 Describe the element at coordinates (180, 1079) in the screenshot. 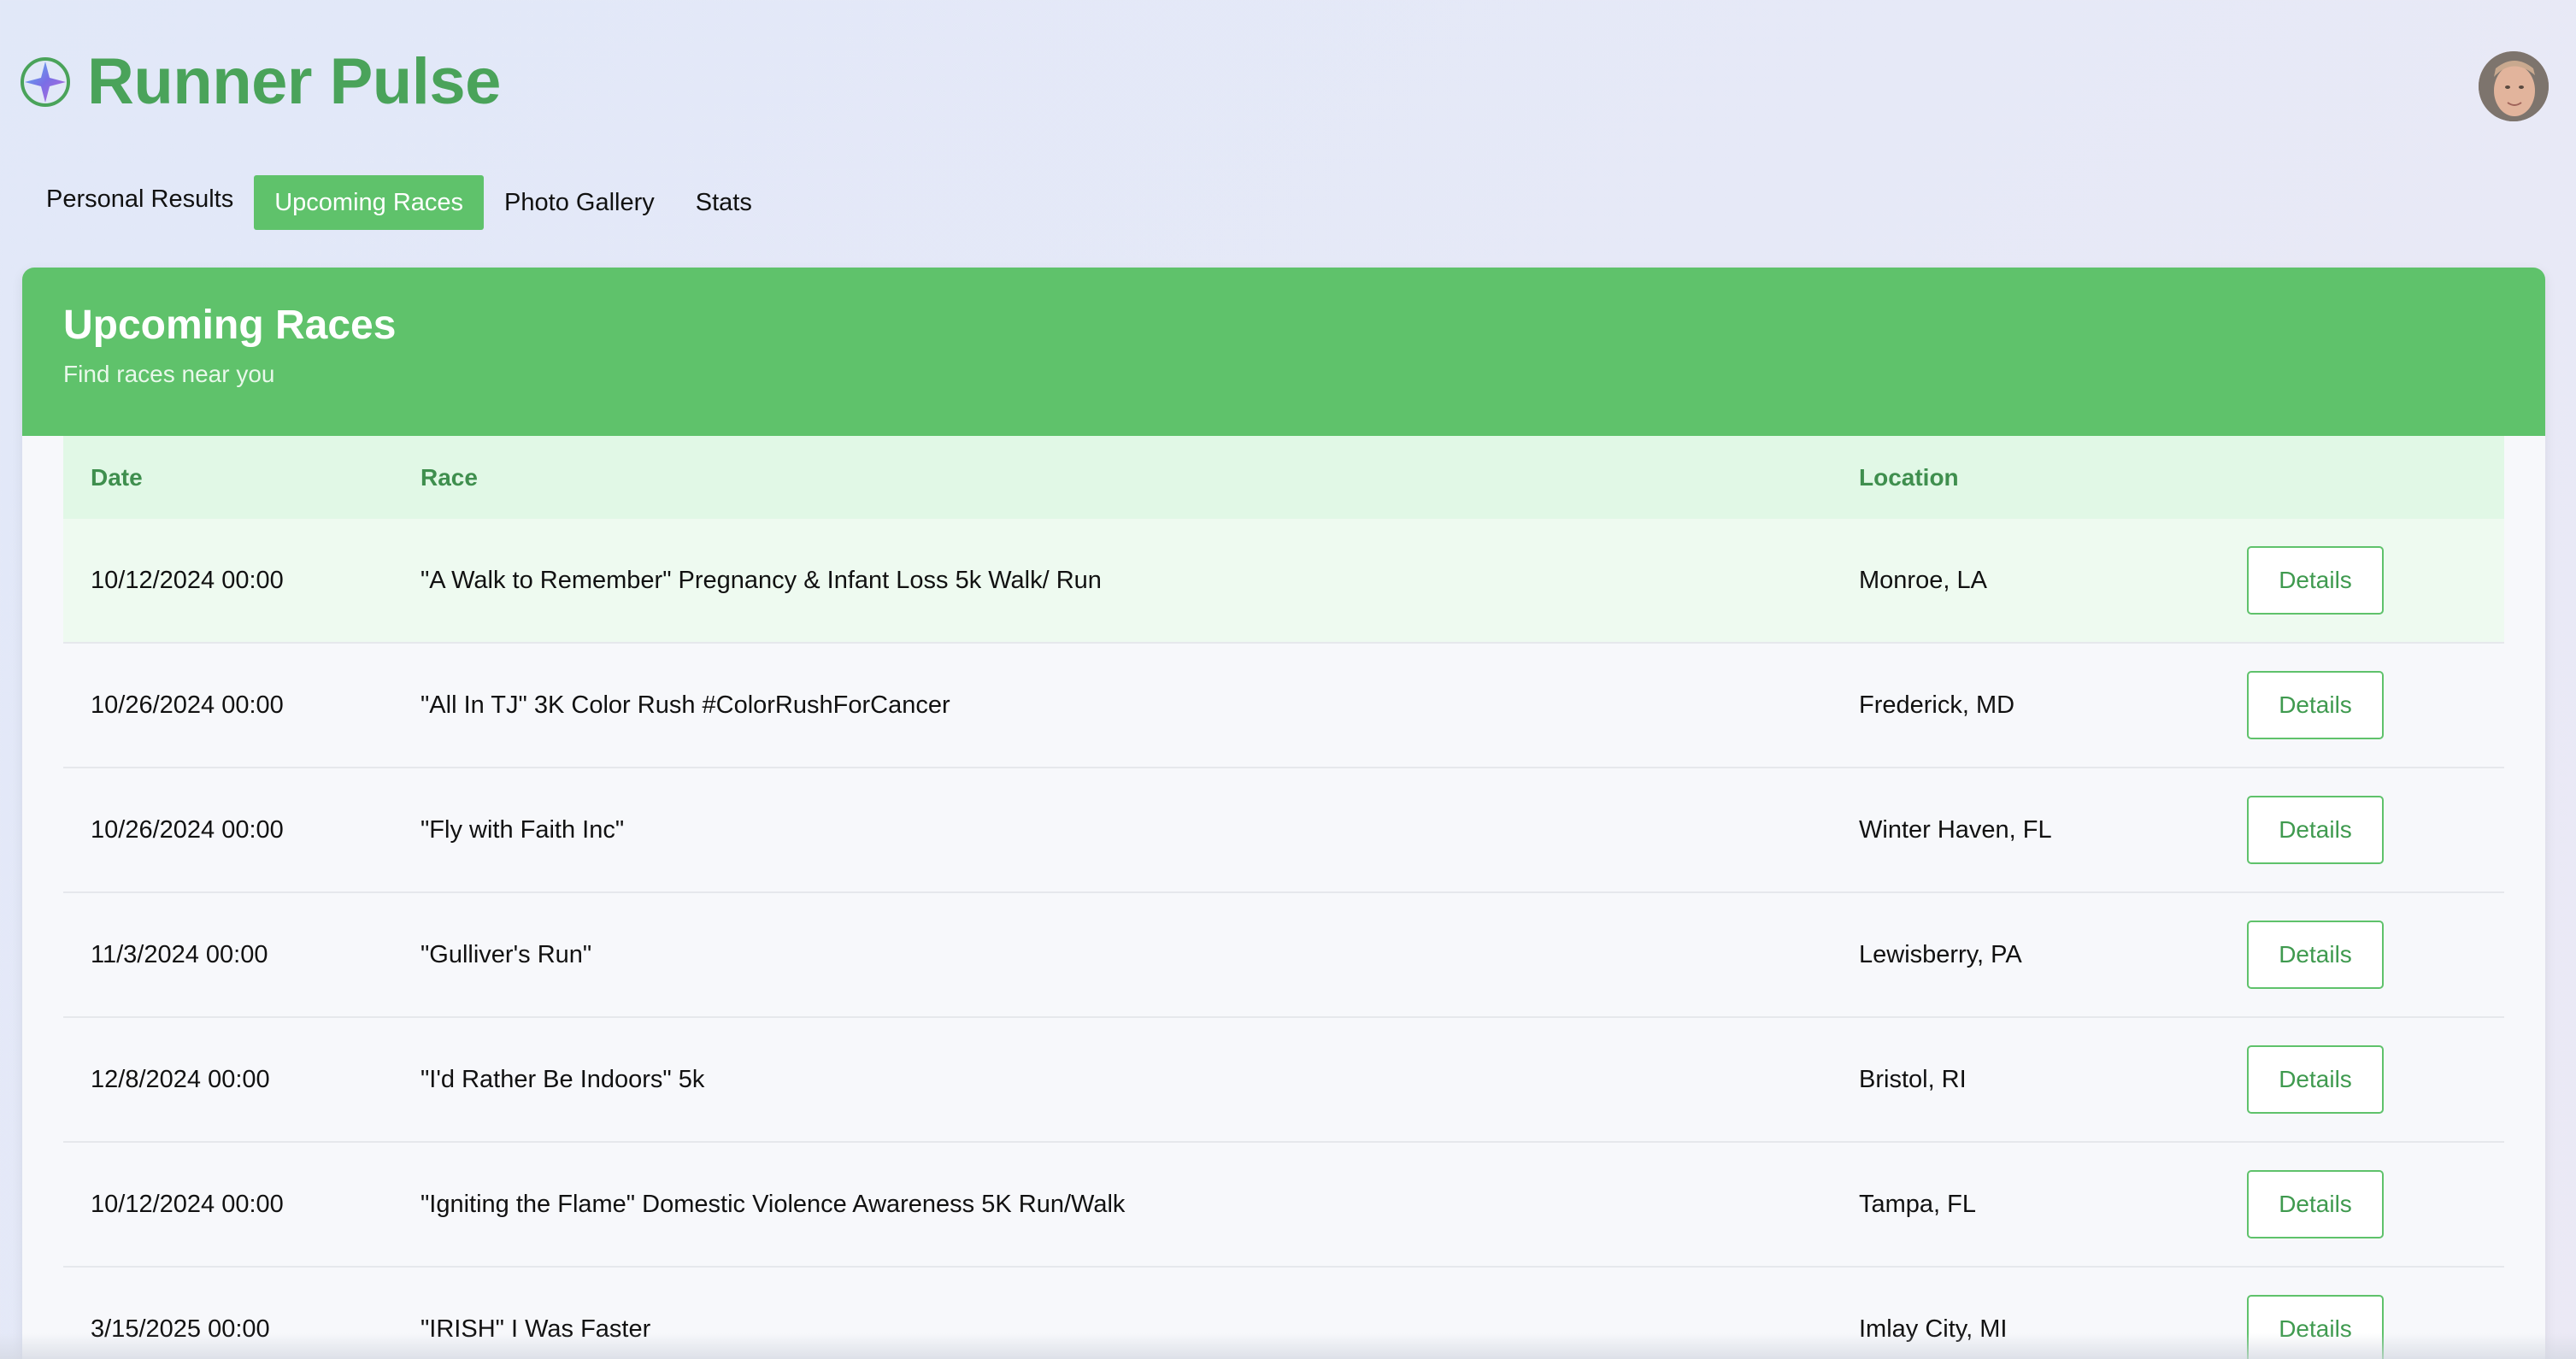

I see `race-date: 12/8/2024 00:00` at that location.